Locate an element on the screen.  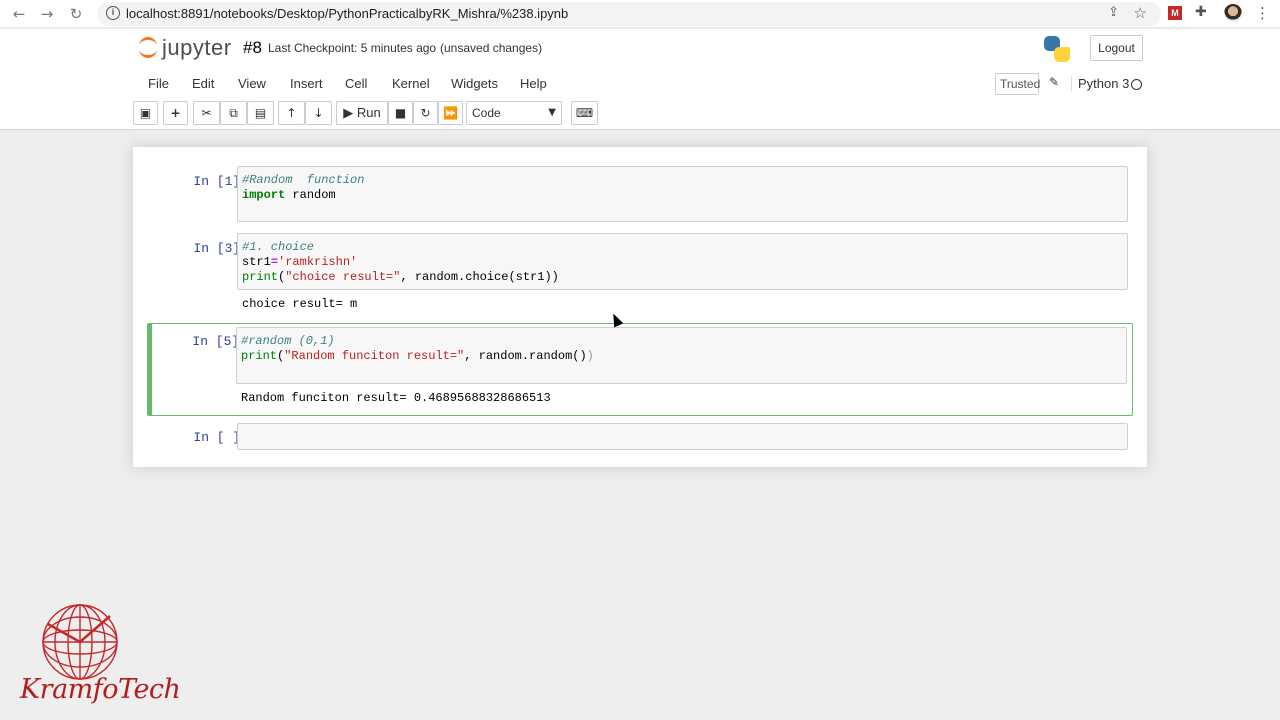
run-label: Run is located at coordinates (368, 112).